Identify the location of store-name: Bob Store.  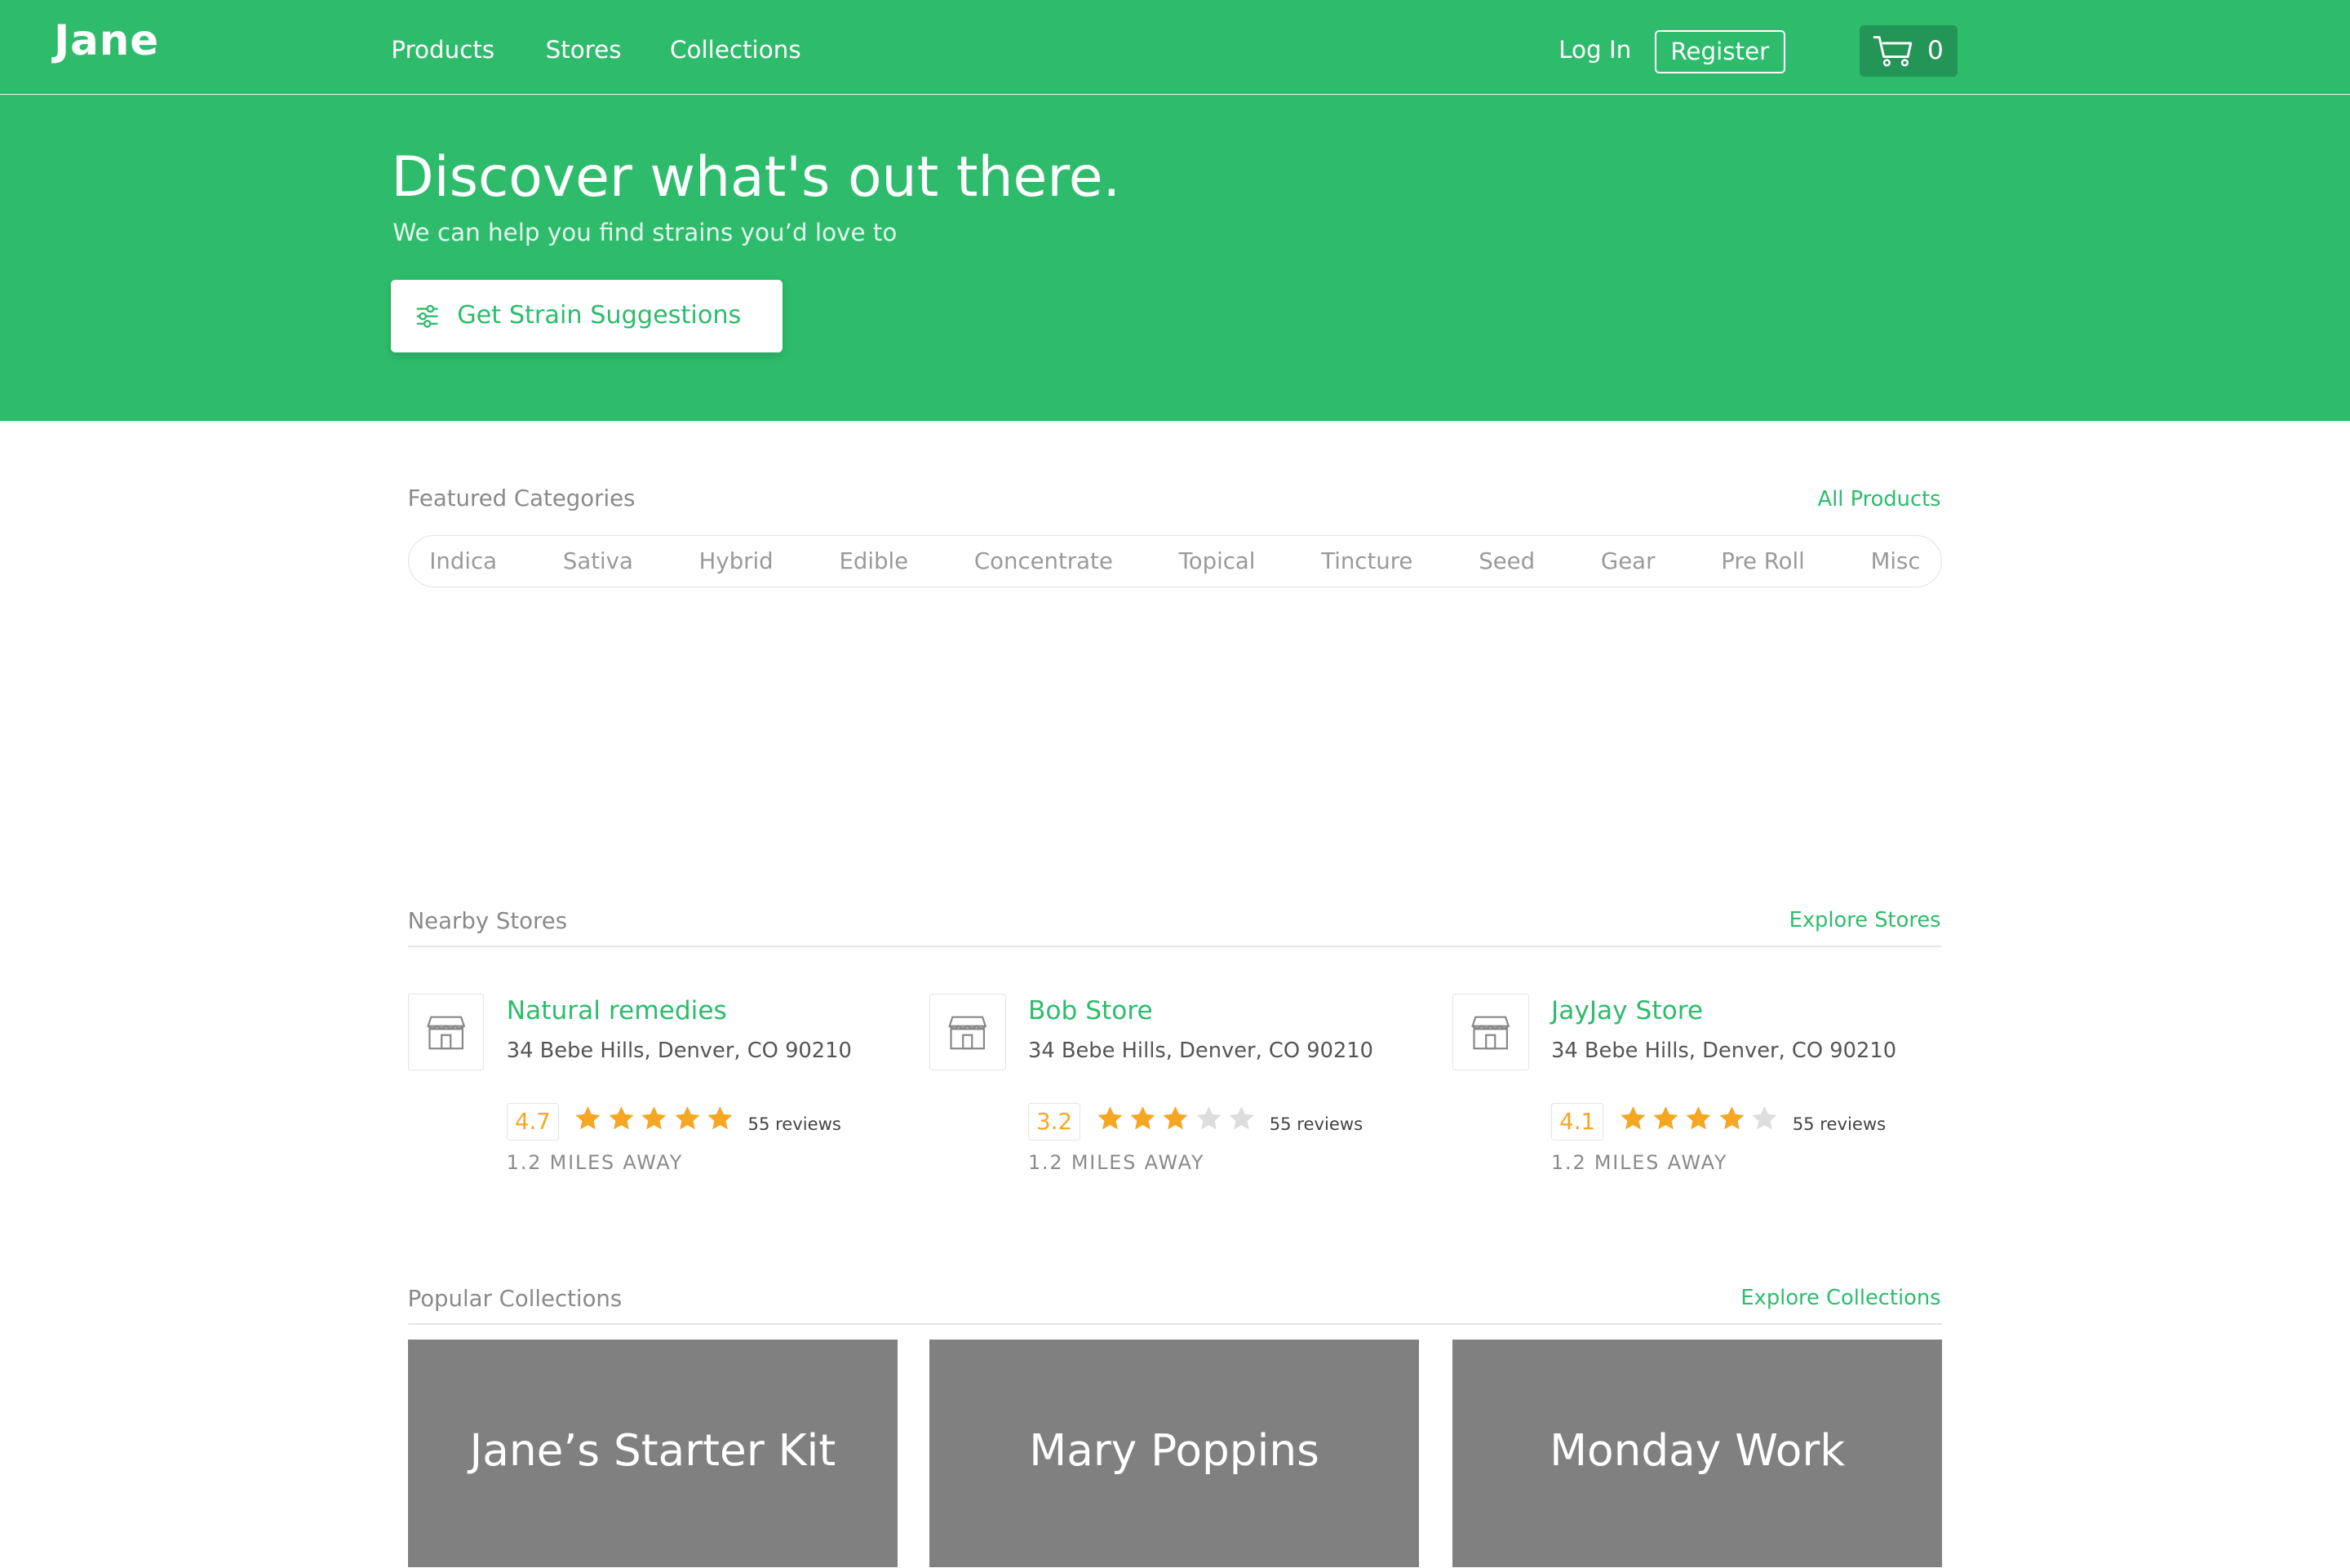
(1090, 1010).